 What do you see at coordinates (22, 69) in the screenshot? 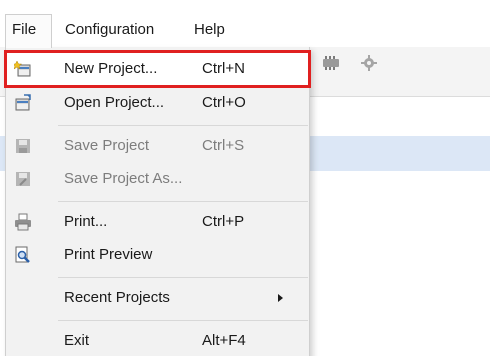
I see `new-project-icon` at bounding box center [22, 69].